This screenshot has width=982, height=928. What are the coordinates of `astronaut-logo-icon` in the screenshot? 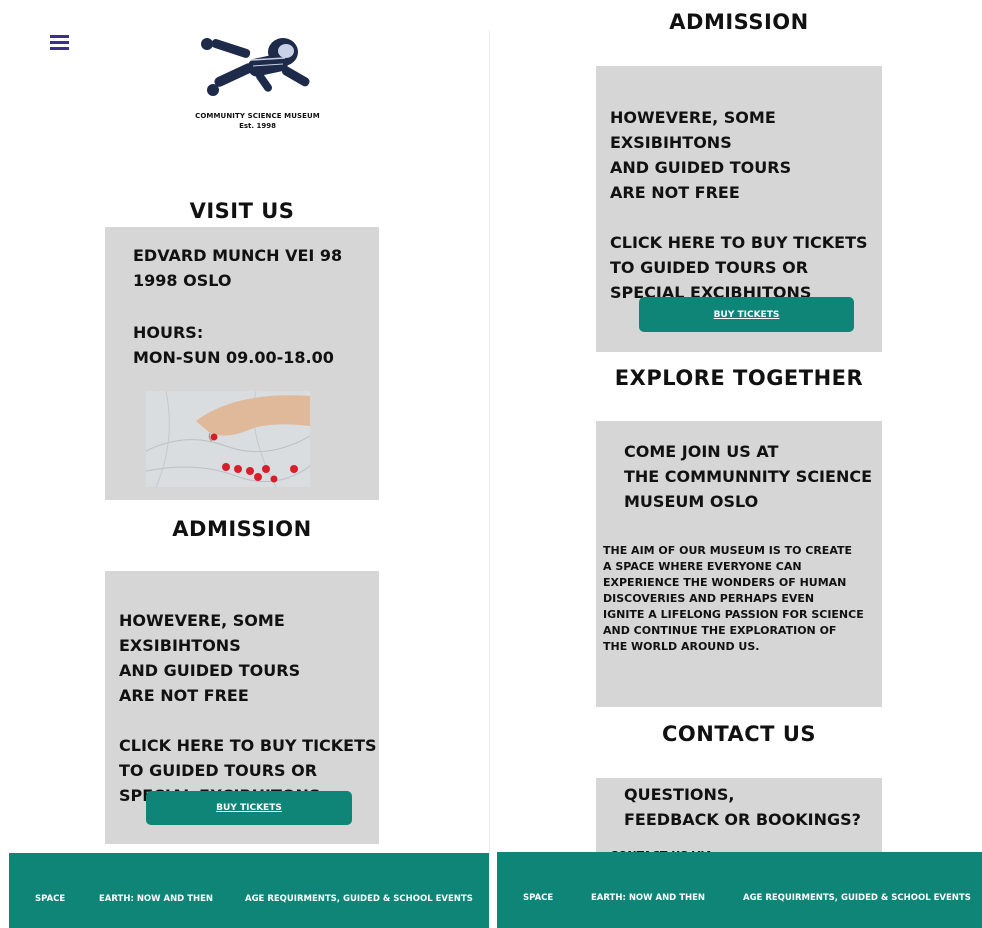 It's located at (255, 67).